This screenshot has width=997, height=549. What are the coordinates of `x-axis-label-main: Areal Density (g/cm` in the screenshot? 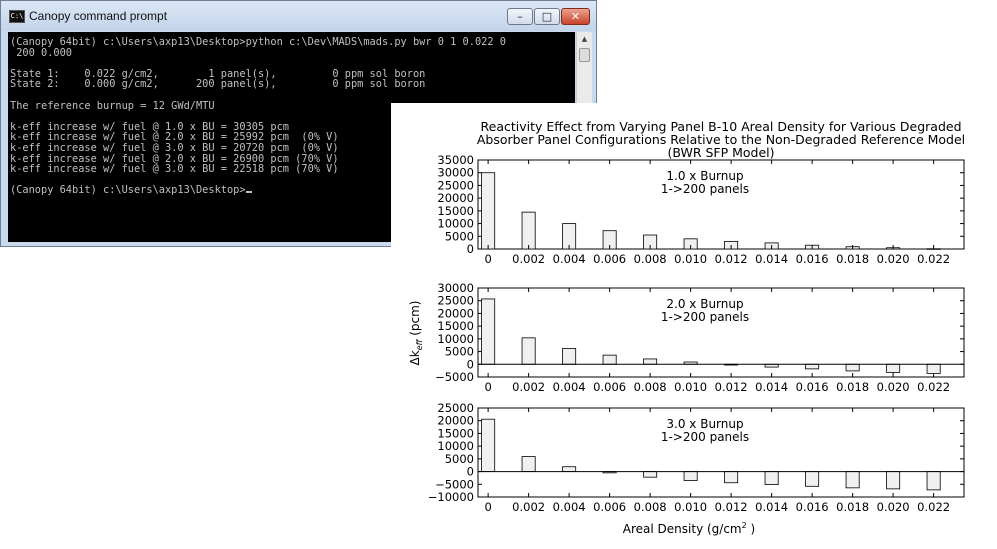 It's located at (682, 529).